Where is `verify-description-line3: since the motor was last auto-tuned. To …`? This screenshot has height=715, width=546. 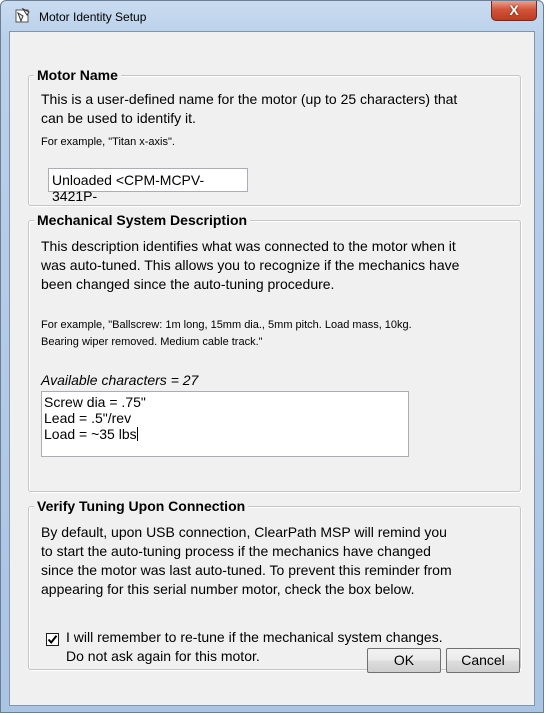 verify-description-line3: since the motor was last auto-tuned. To … is located at coordinates (246, 570).